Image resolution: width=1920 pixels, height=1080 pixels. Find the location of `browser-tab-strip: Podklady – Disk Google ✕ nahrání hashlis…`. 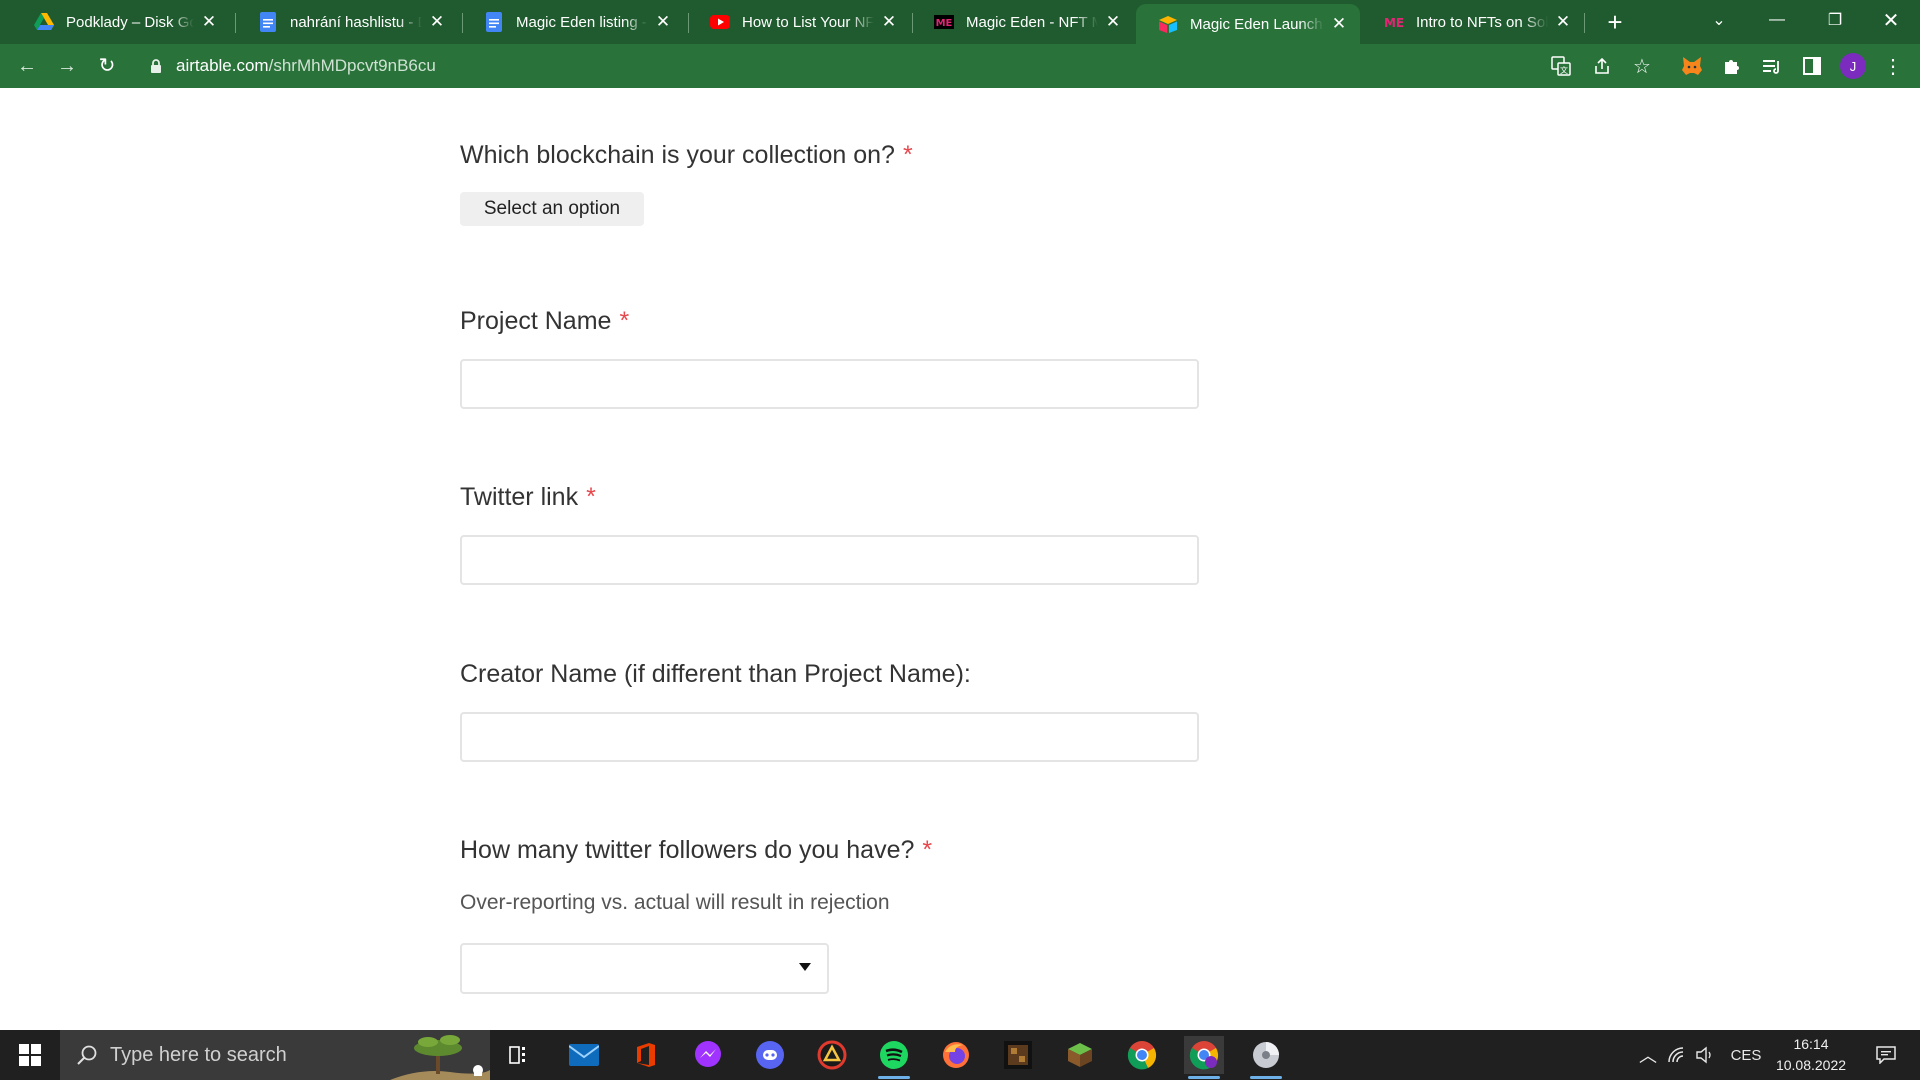

browser-tab-strip: Podklady – Disk Google ✕ nahrání hashlis… is located at coordinates (960, 22).